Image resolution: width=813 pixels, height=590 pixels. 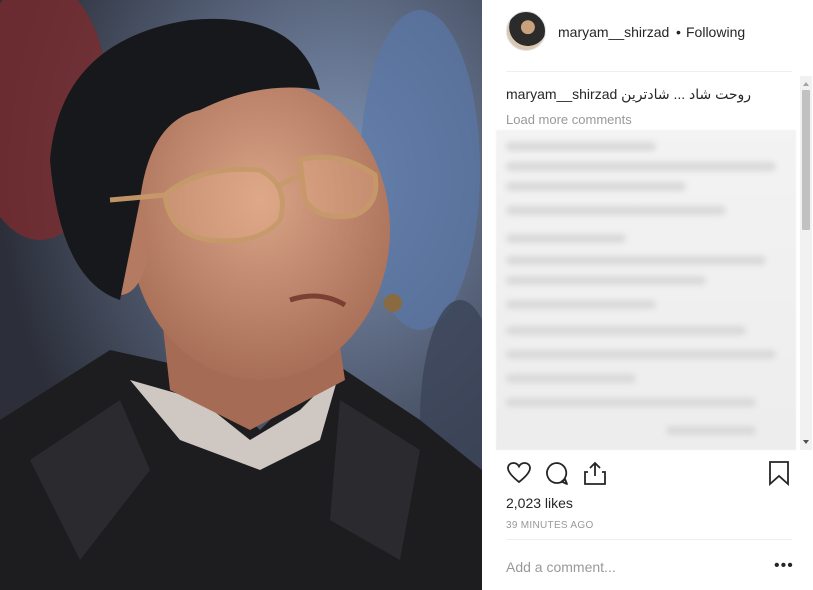 What do you see at coordinates (561, 94) in the screenshot?
I see `caption-username: maryam__shirzad` at bounding box center [561, 94].